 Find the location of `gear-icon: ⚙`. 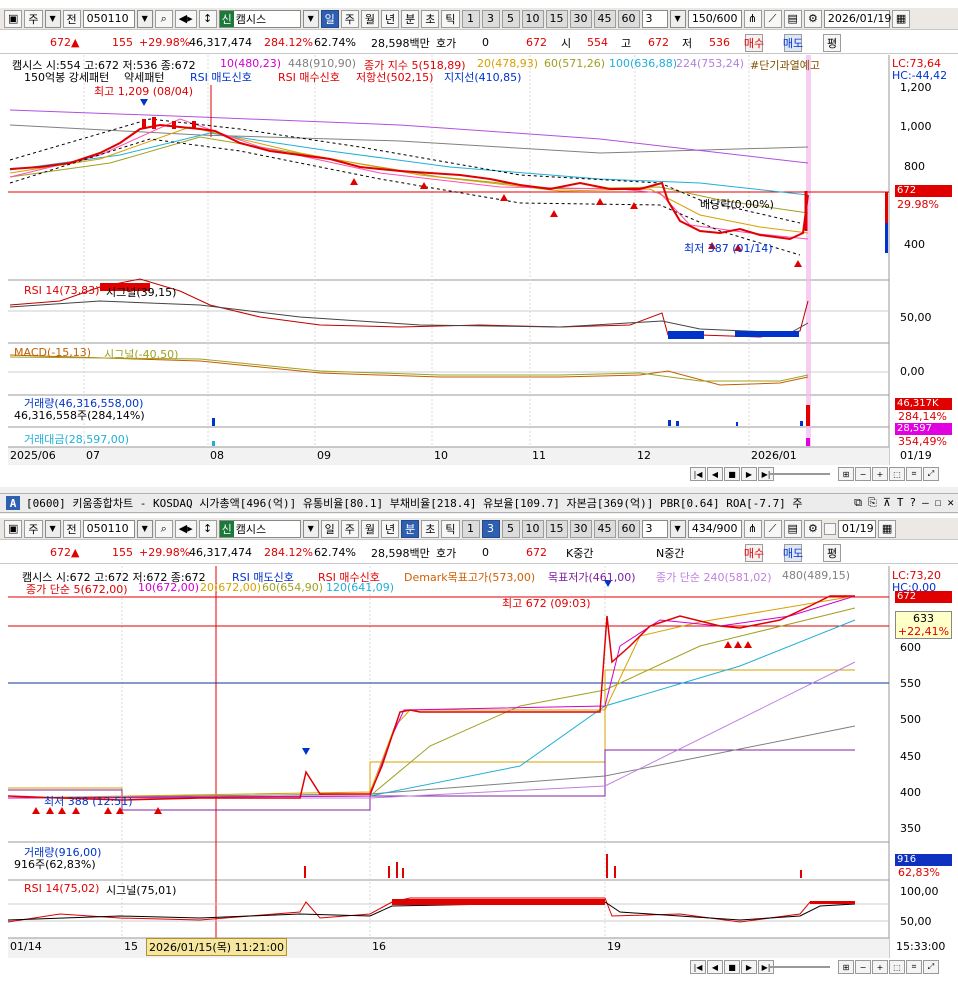

gear-icon: ⚙ is located at coordinates (812, 18).